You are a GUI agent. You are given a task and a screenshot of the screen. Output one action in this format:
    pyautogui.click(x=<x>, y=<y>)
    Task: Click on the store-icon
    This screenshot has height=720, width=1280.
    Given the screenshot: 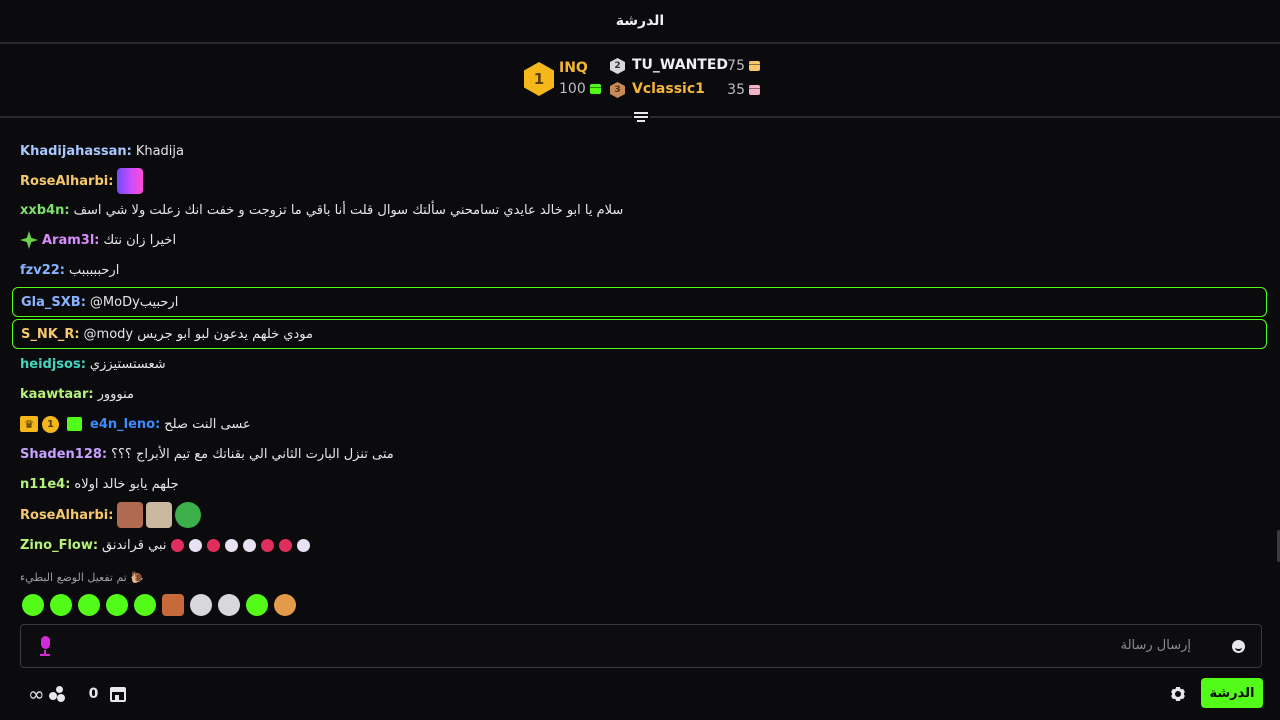 What is the action you would take?
    pyautogui.click(x=118, y=694)
    